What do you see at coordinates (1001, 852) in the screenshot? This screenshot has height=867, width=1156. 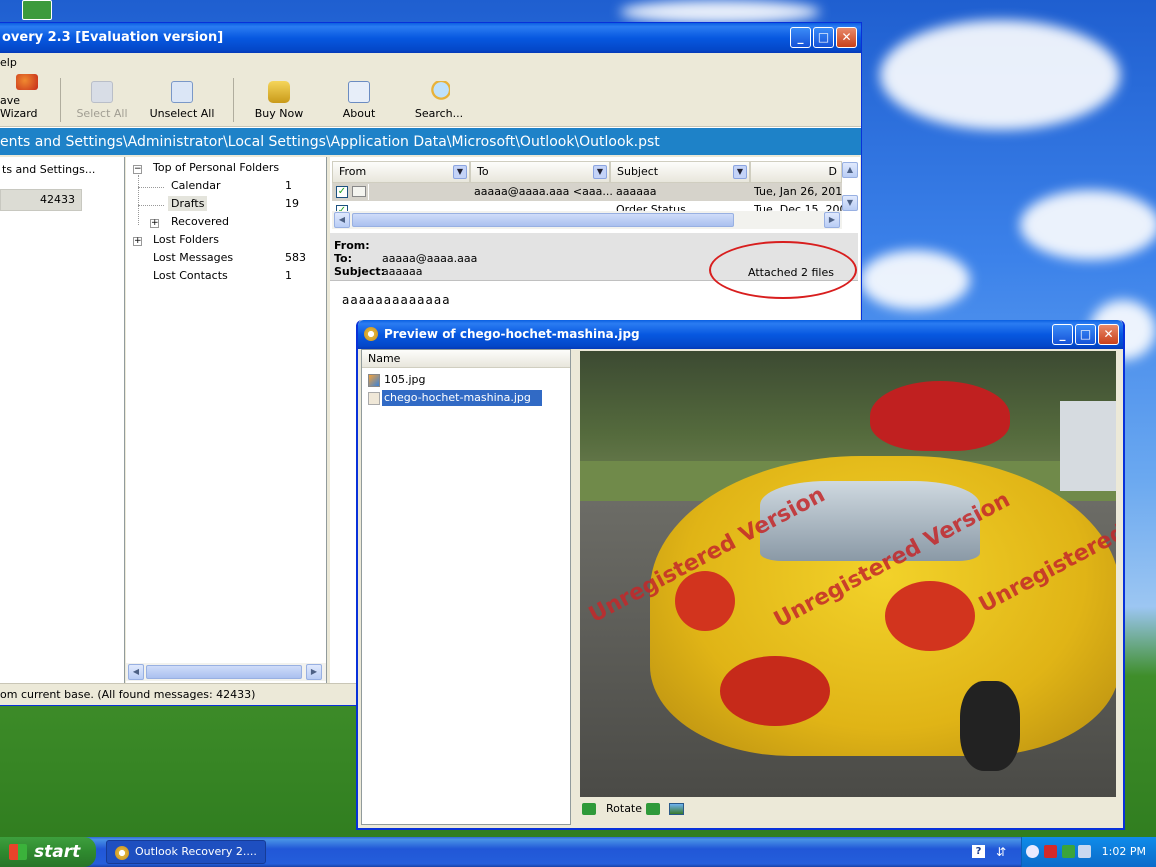 I see `network-icon: ⇵` at bounding box center [1001, 852].